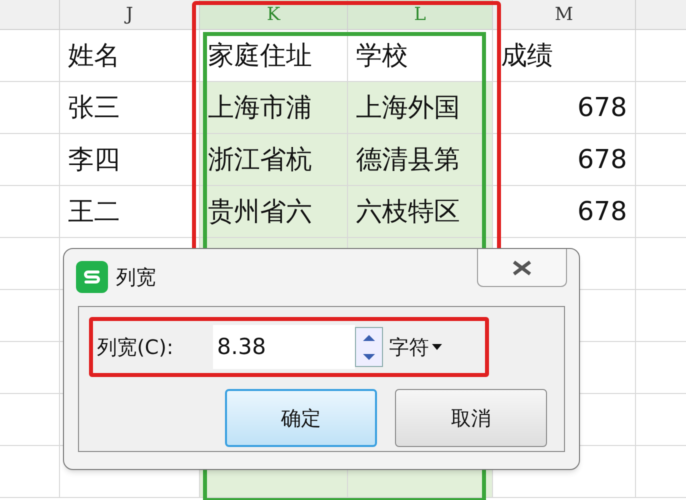 The width and height of the screenshot is (686, 500). Describe the element at coordinates (564, 15) in the screenshot. I see `column-header: M` at that location.